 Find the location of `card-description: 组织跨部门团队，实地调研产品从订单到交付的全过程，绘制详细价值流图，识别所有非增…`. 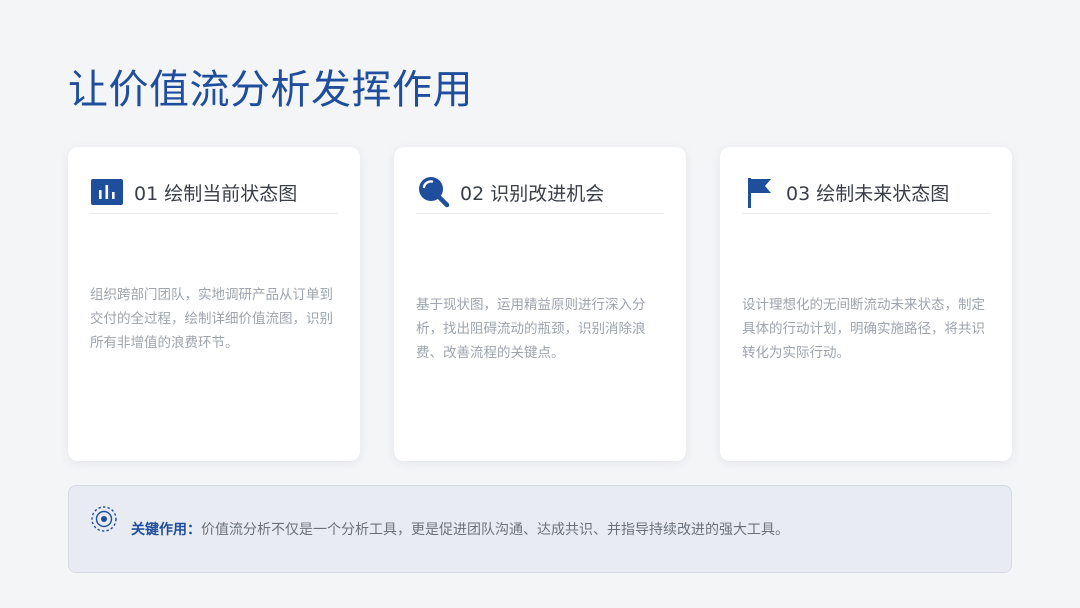

card-description: 组织跨部门团队，实地调研产品从订单到交付的全过程，绘制详细价值流图，识别所有非增… is located at coordinates (211, 319).